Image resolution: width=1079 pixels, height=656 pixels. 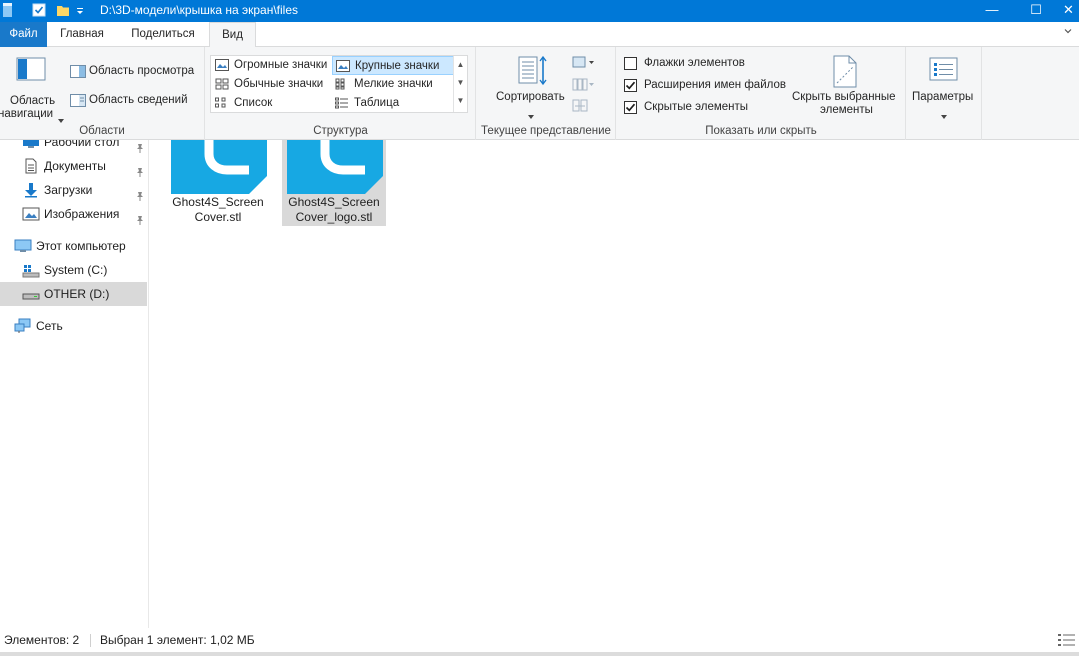 I want to click on file-name: Ghost4S_Screen Cover_logo.stl, so click(x=334, y=209).